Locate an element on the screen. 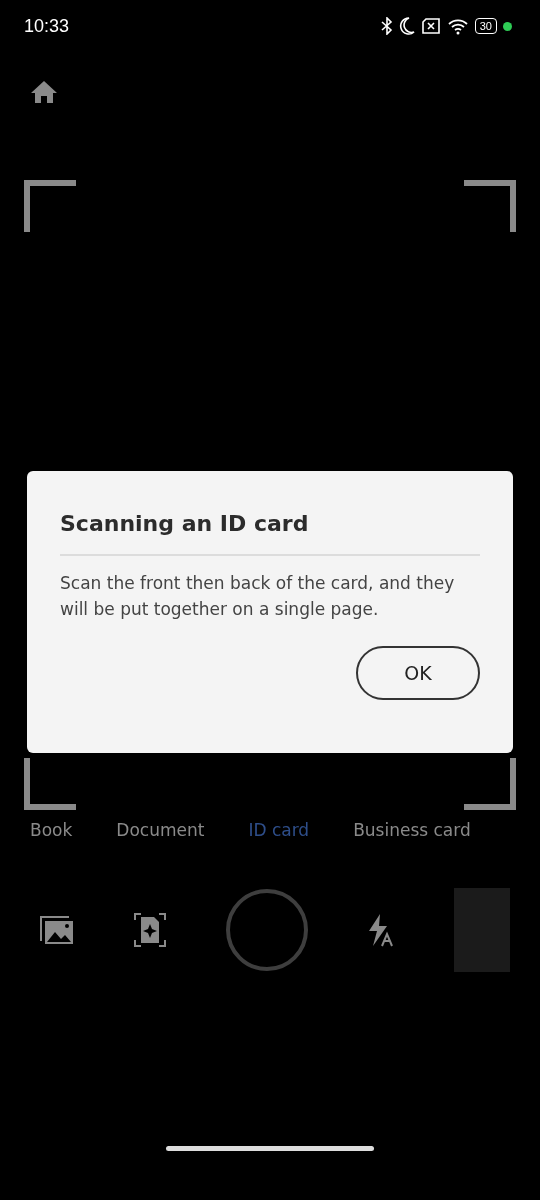  dialog-title: Scanning an ID card is located at coordinates (270, 531).